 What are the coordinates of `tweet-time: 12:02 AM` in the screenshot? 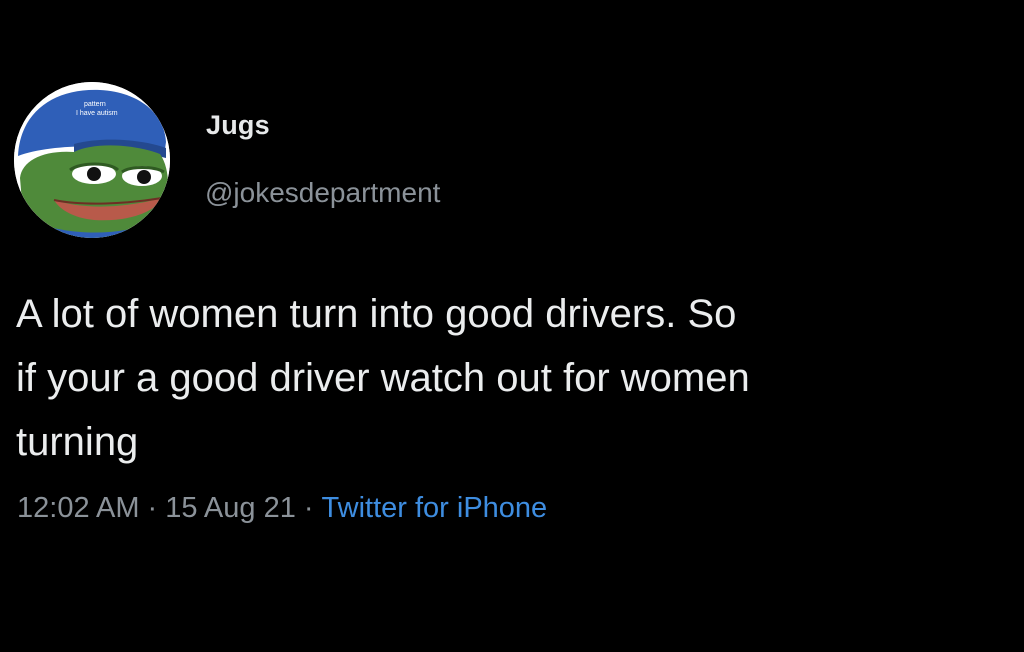 It's located at (78, 508).